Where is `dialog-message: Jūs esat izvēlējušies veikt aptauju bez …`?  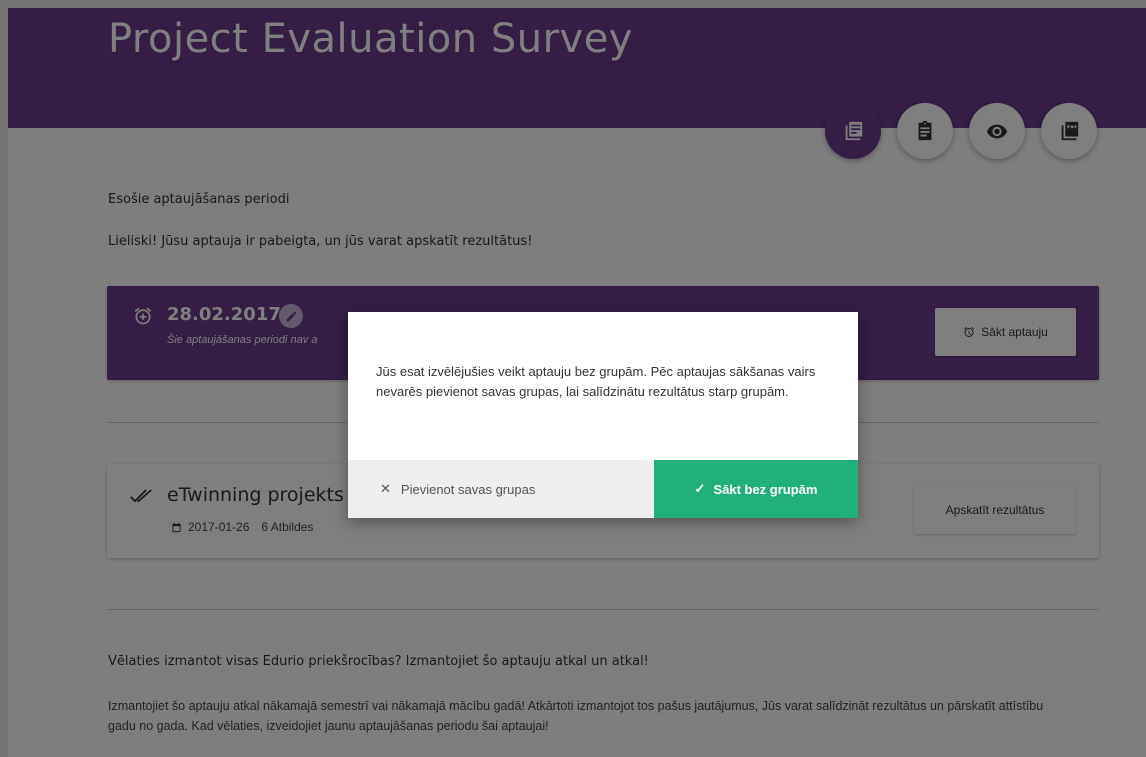 dialog-message: Jūs esat izvēlējušies veikt aptauju bez … is located at coordinates (596, 381).